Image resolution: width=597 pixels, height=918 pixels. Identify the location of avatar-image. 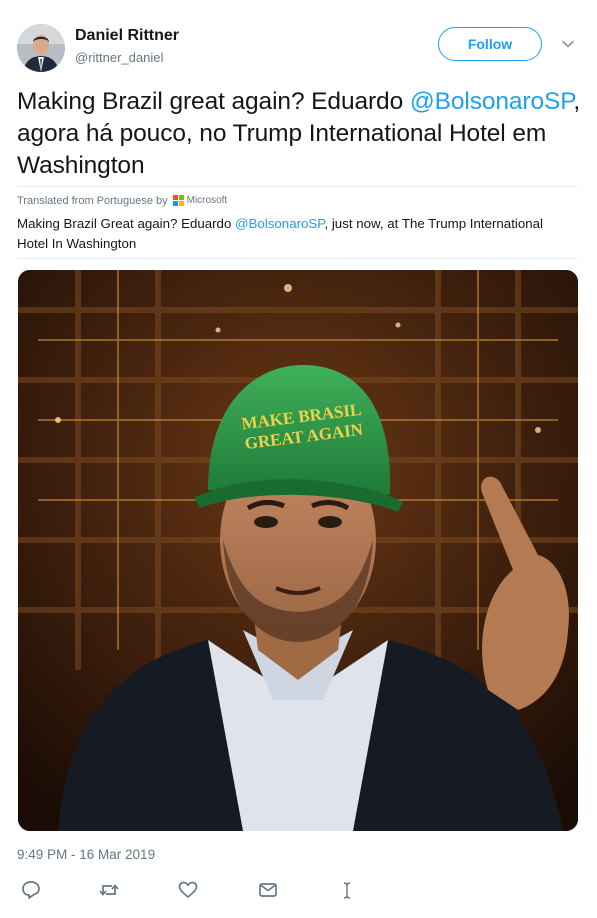
(41, 48).